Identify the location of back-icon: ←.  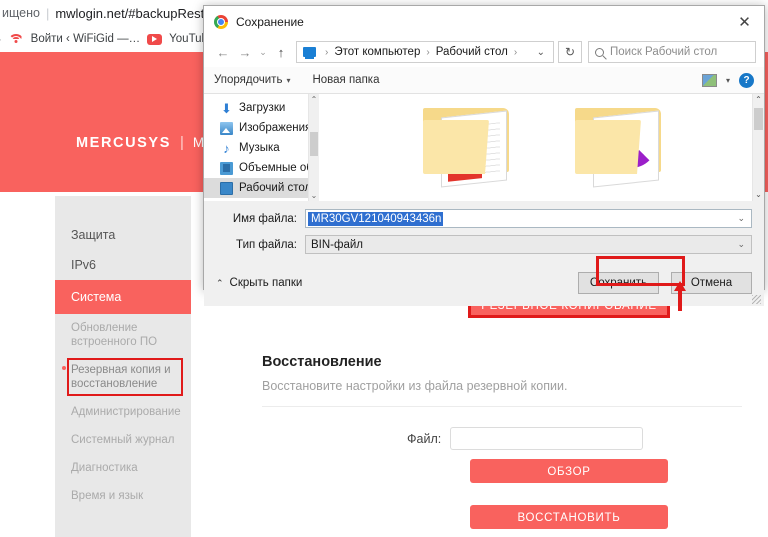
(223, 52).